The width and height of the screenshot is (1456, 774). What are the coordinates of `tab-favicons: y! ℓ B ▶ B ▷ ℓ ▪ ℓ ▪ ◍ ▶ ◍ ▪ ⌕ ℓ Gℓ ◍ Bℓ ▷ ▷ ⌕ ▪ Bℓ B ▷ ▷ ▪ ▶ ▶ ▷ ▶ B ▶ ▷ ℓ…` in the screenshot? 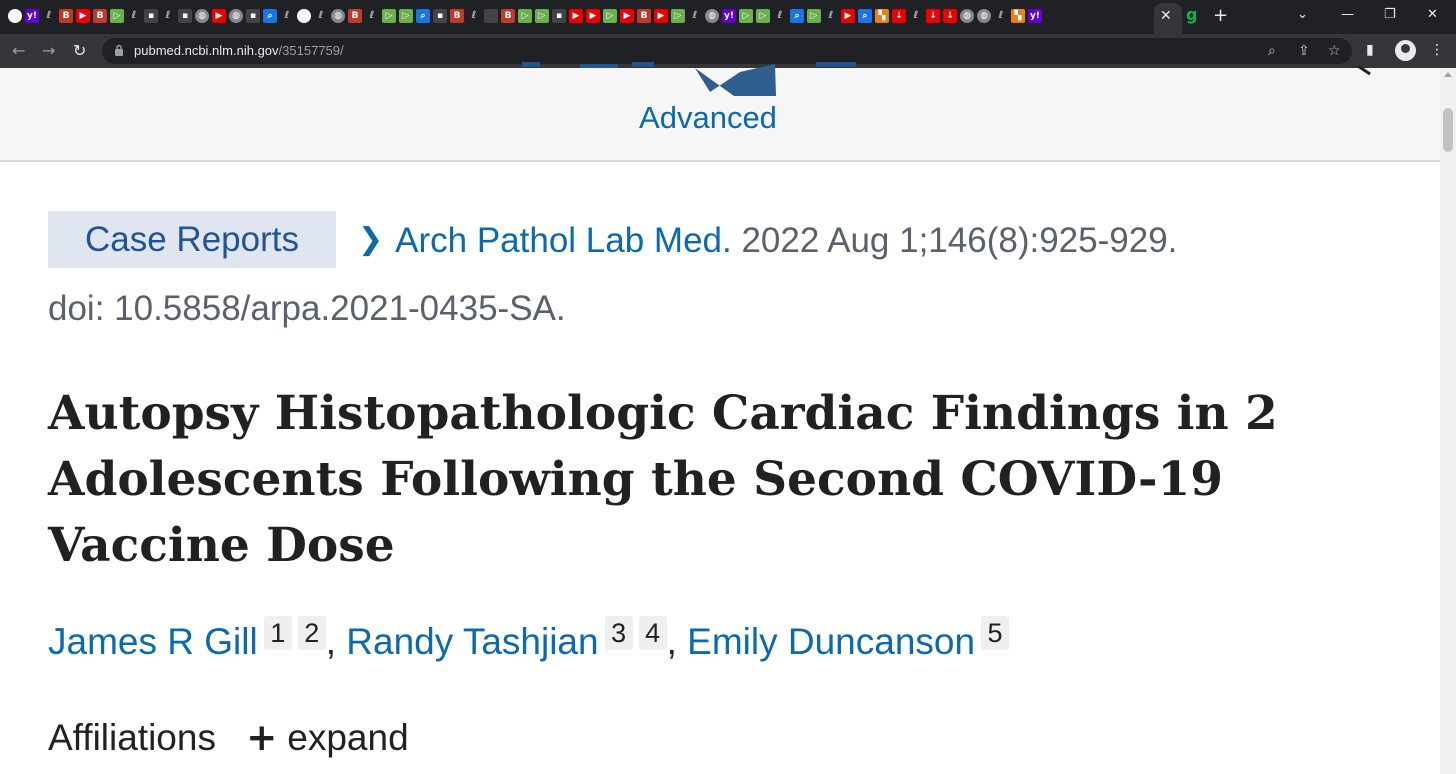 It's located at (525, 17).